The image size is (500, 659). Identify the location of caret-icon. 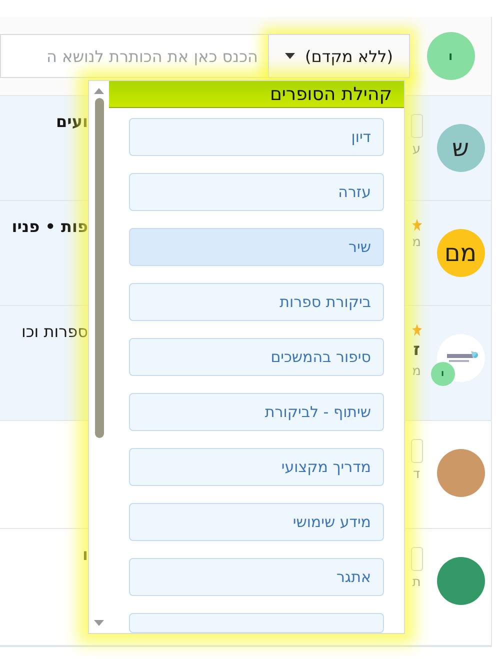
(289, 56).